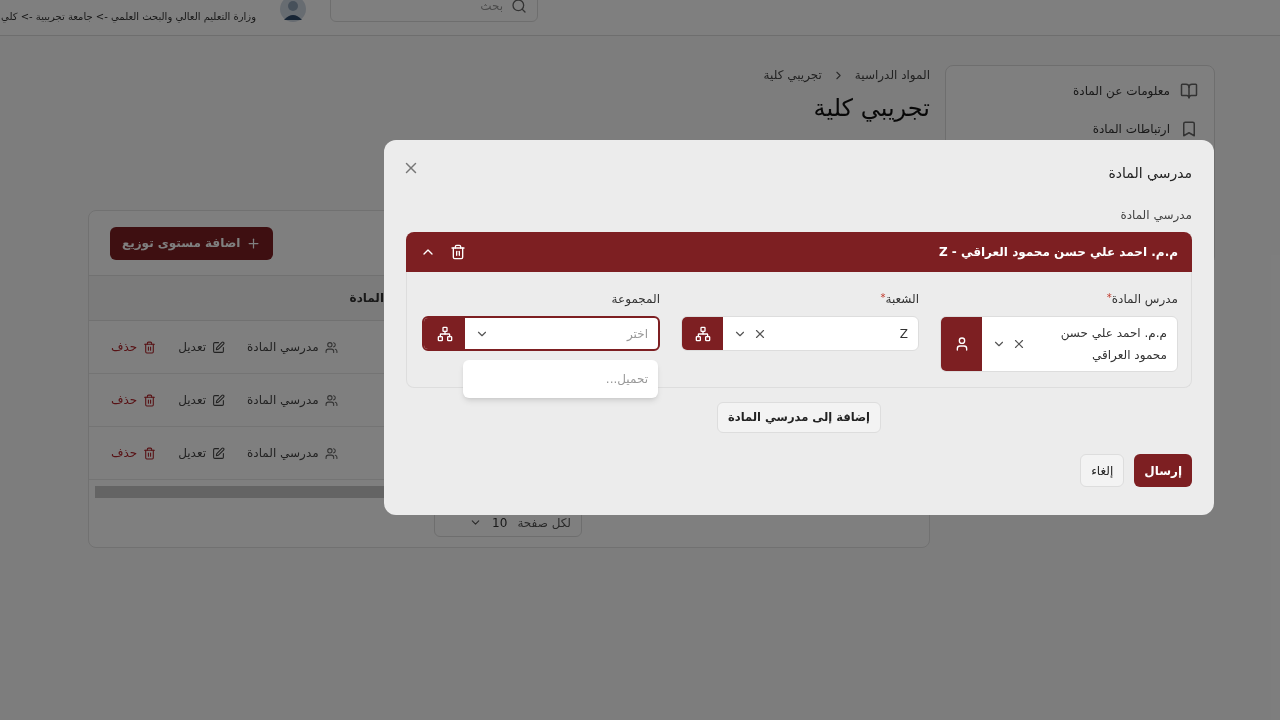 The width and height of the screenshot is (1280, 720). What do you see at coordinates (1080, 91) in the screenshot?
I see `side-menu-item: معلومات عن المادة` at bounding box center [1080, 91].